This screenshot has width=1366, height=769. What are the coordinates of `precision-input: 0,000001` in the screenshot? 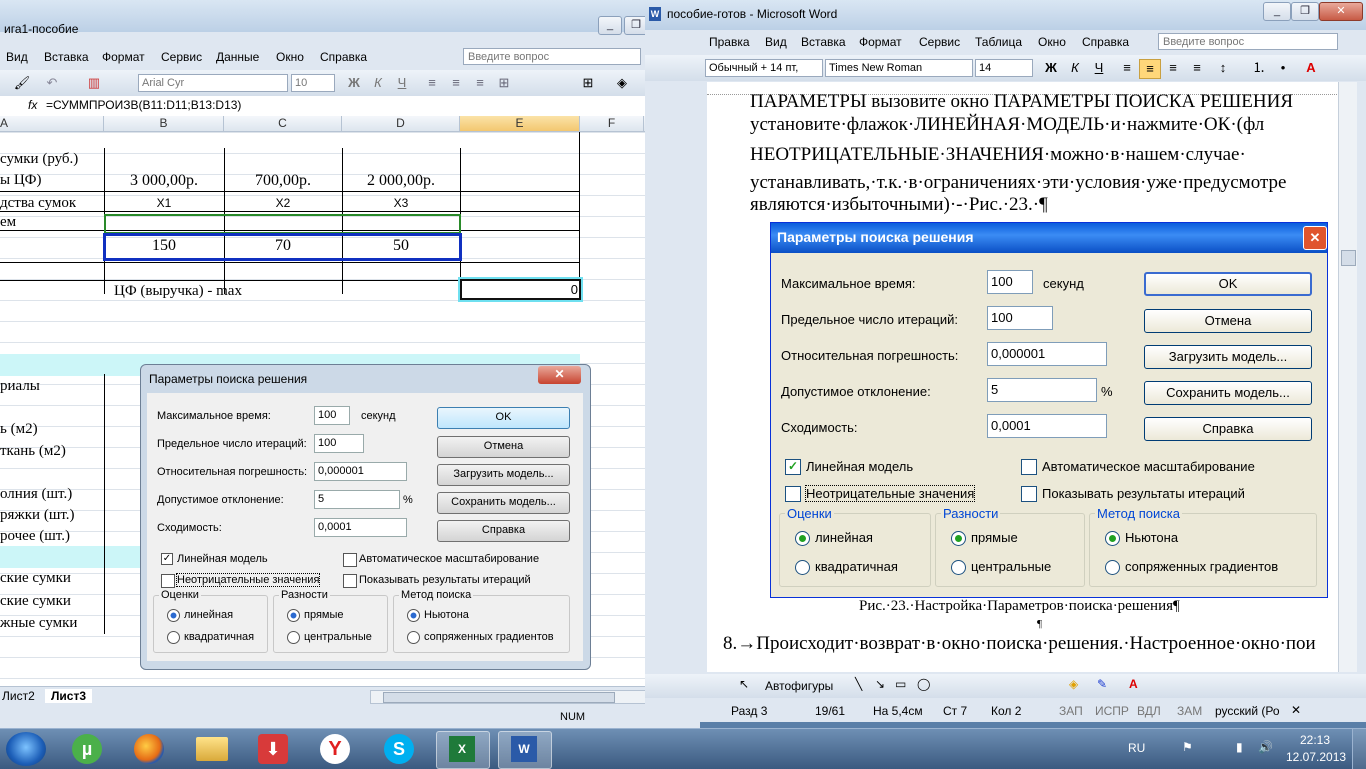 It's located at (360, 471).